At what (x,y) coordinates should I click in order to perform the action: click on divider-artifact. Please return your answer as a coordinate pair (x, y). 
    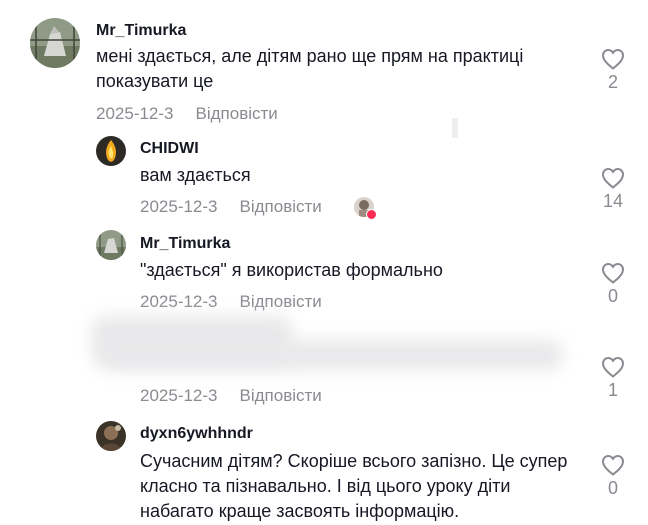
    Looking at the image, I should click on (455, 128).